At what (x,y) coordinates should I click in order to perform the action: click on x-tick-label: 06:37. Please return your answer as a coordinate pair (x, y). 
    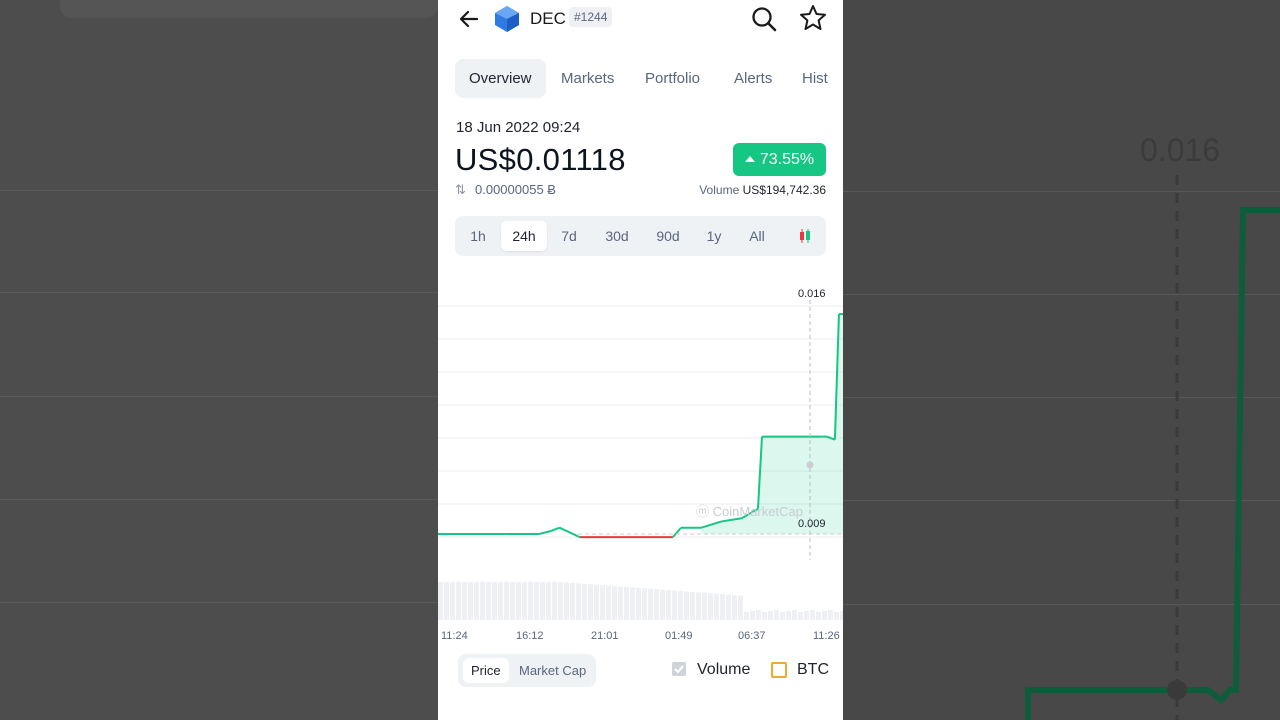
    Looking at the image, I should click on (752, 636).